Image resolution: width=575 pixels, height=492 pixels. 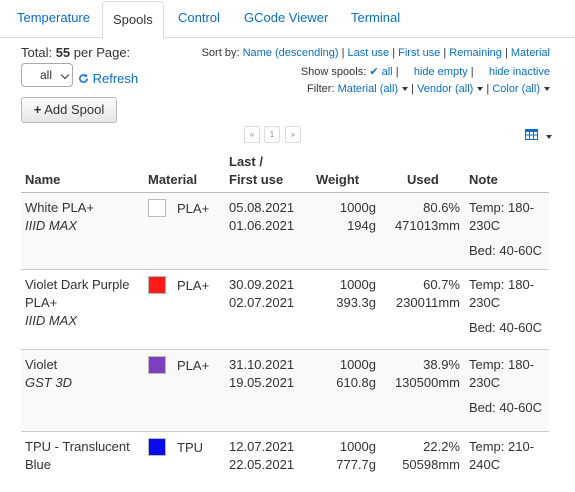 I want to click on spool-note-cont: 230C, so click(x=485, y=382).